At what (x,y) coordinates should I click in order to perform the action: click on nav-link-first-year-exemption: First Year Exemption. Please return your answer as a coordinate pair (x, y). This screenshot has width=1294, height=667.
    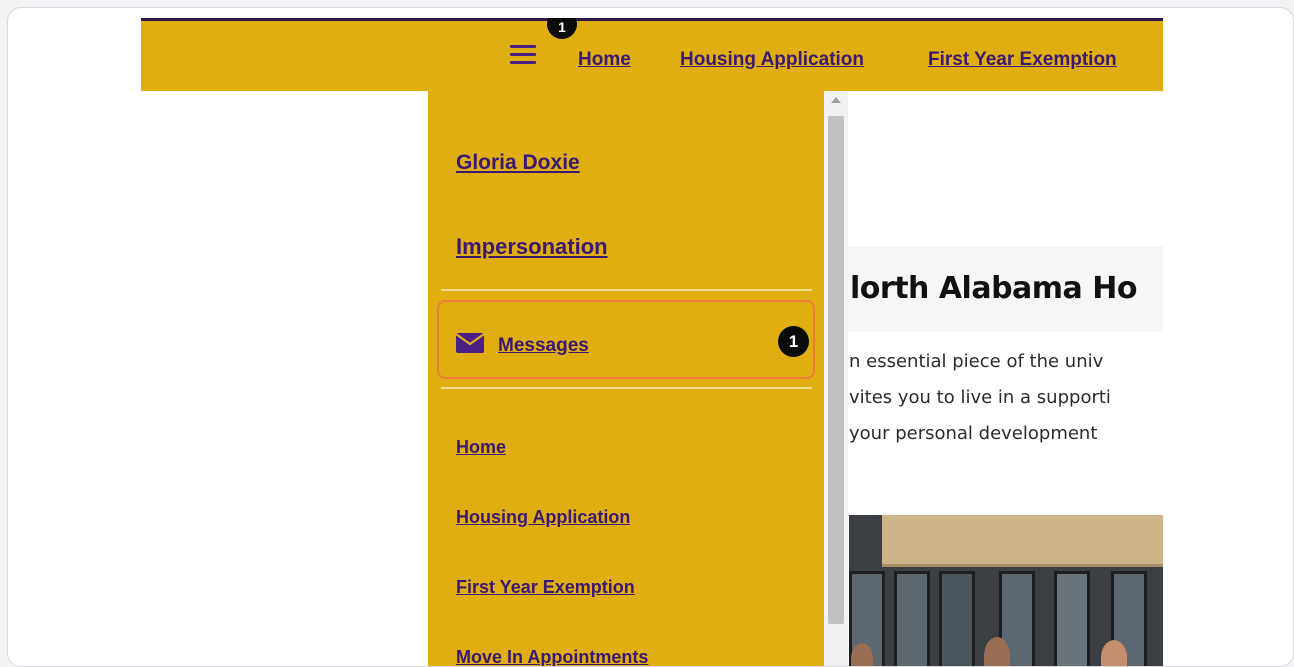
    Looking at the image, I should click on (1022, 60).